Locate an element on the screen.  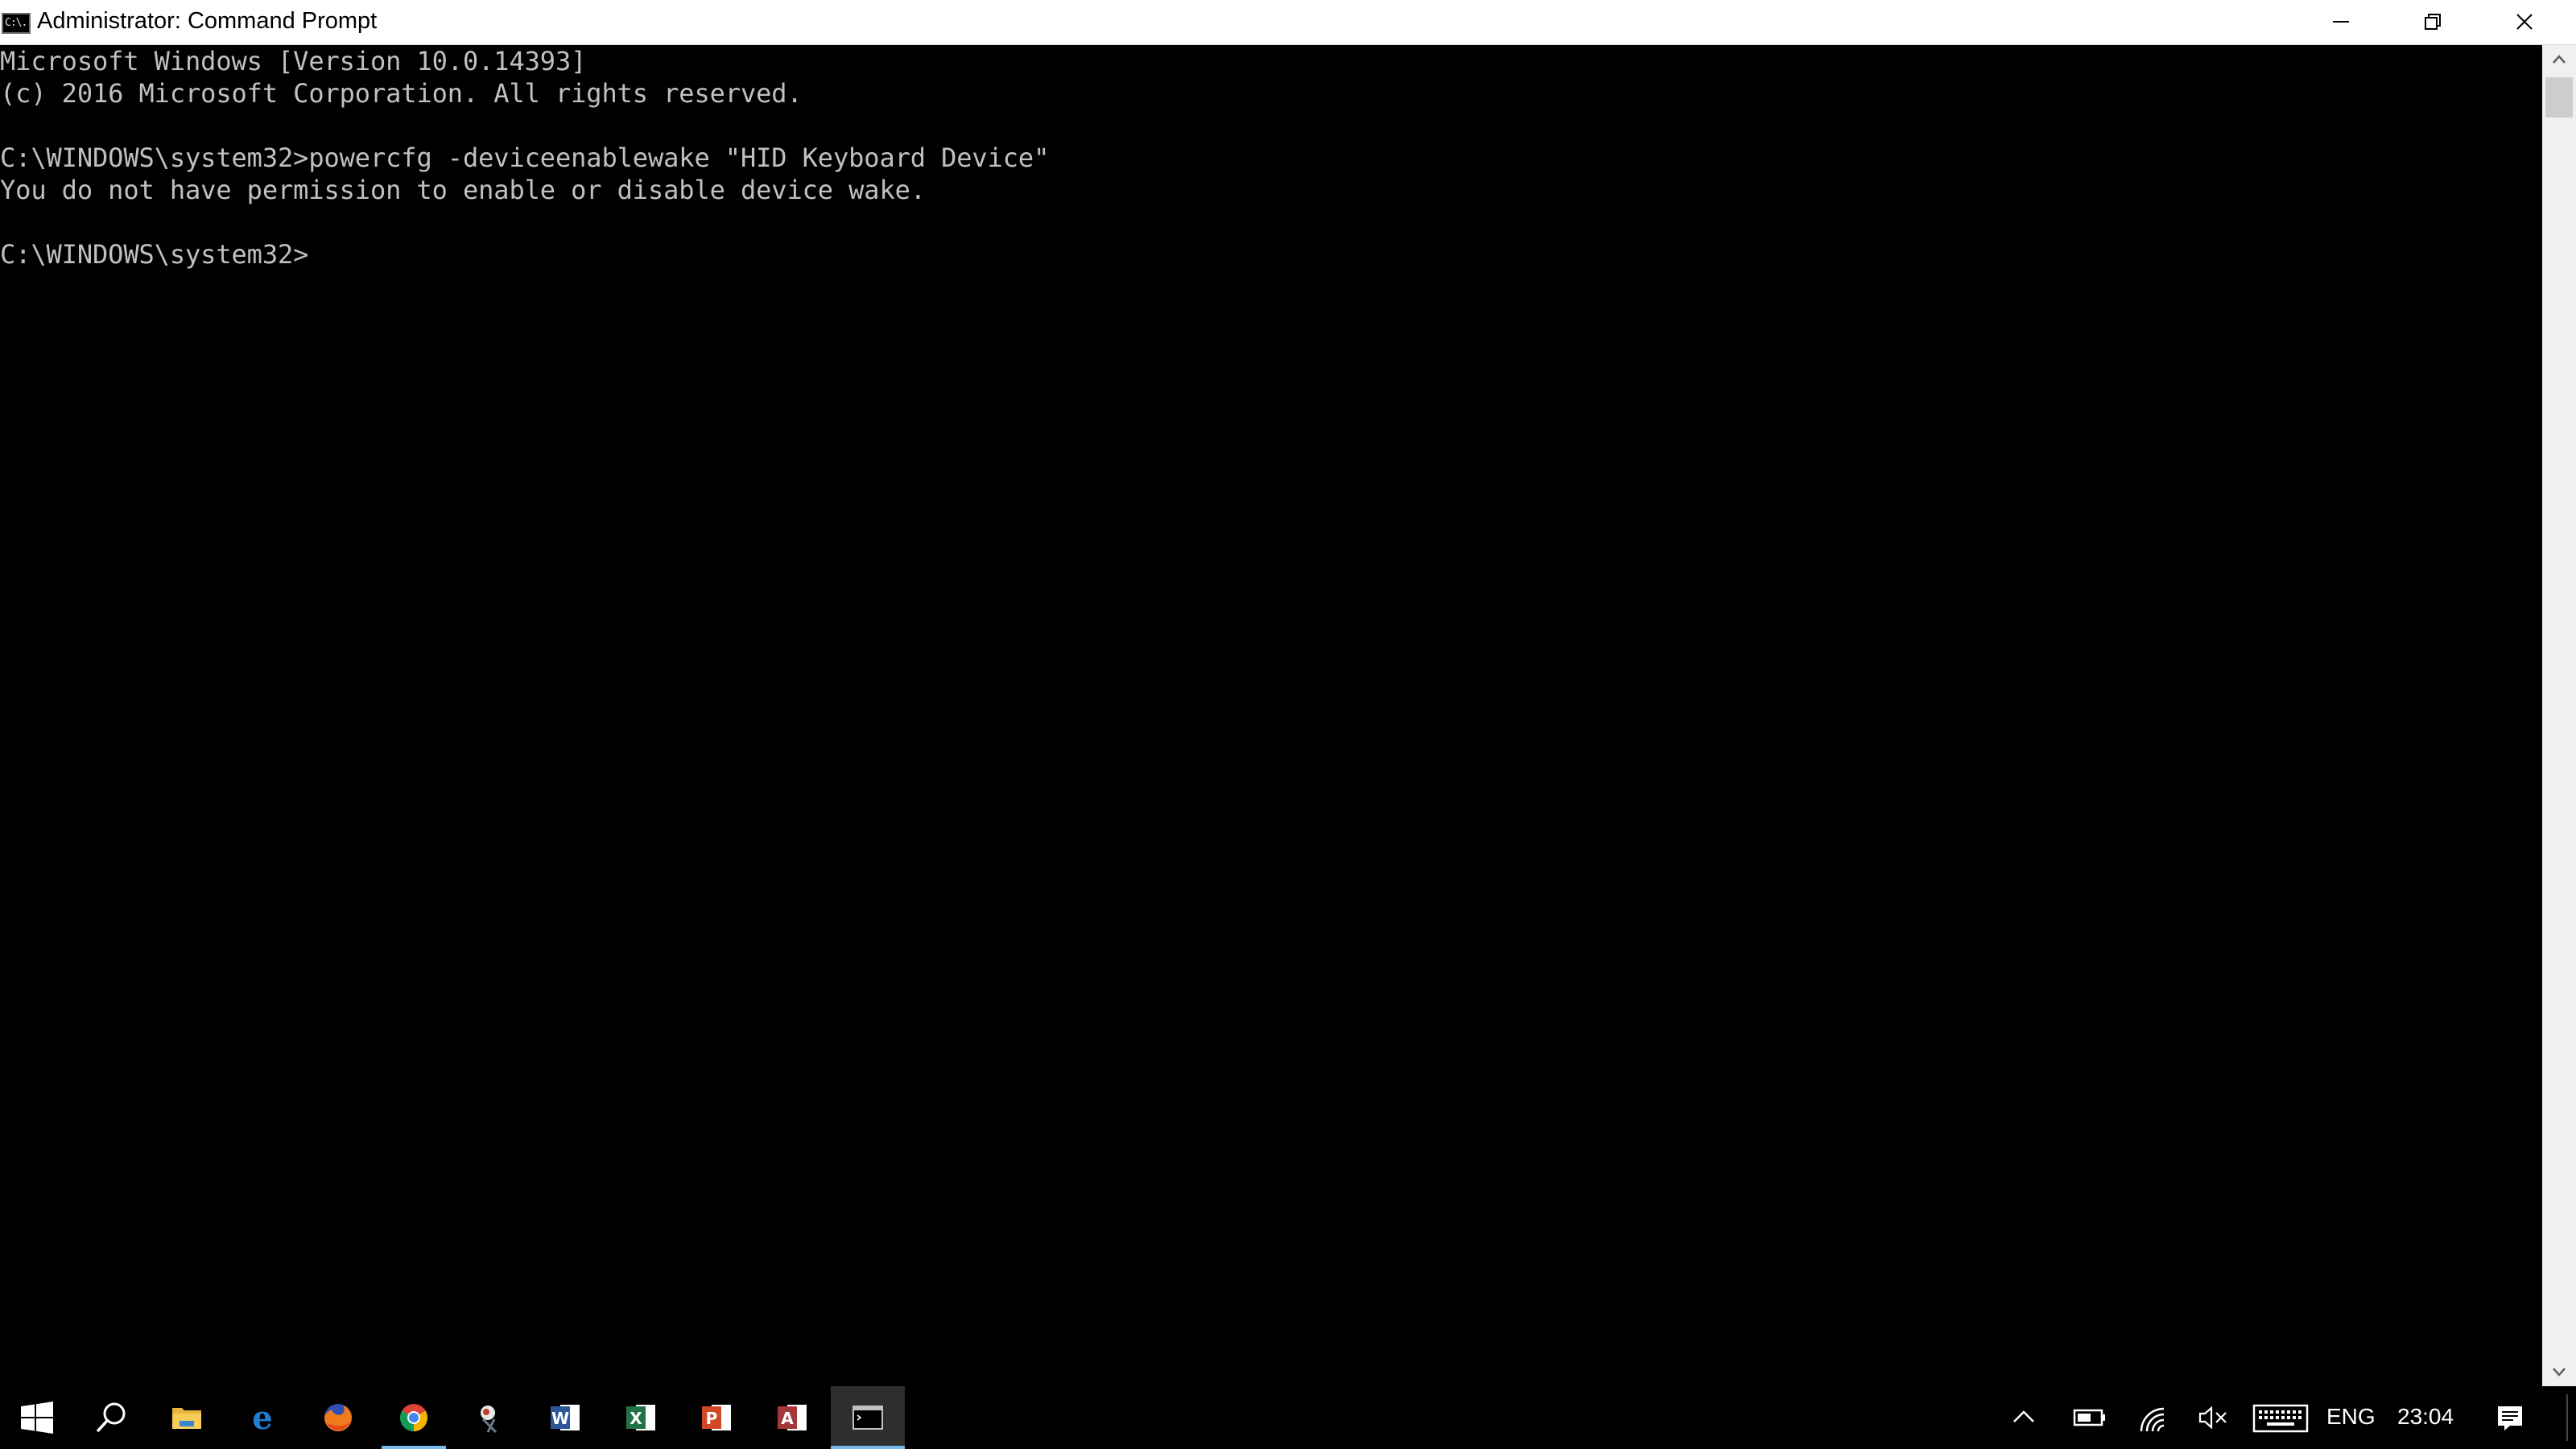
console-line: Microsoft Windows [Version 10.0.14393] is located at coordinates (293, 61).